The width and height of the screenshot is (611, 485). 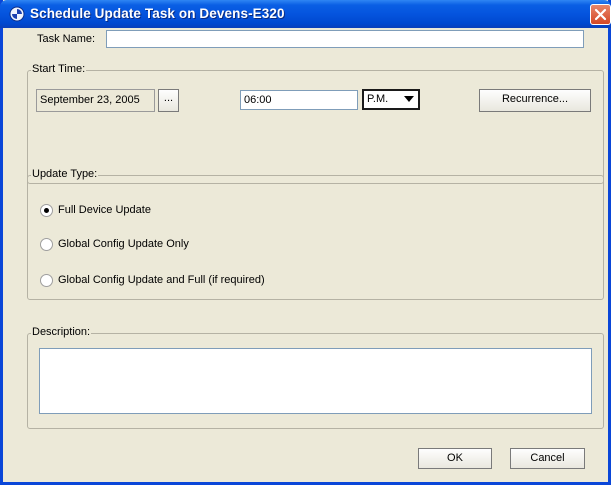 What do you see at coordinates (61, 332) in the screenshot?
I see `description-group-label: Description:` at bounding box center [61, 332].